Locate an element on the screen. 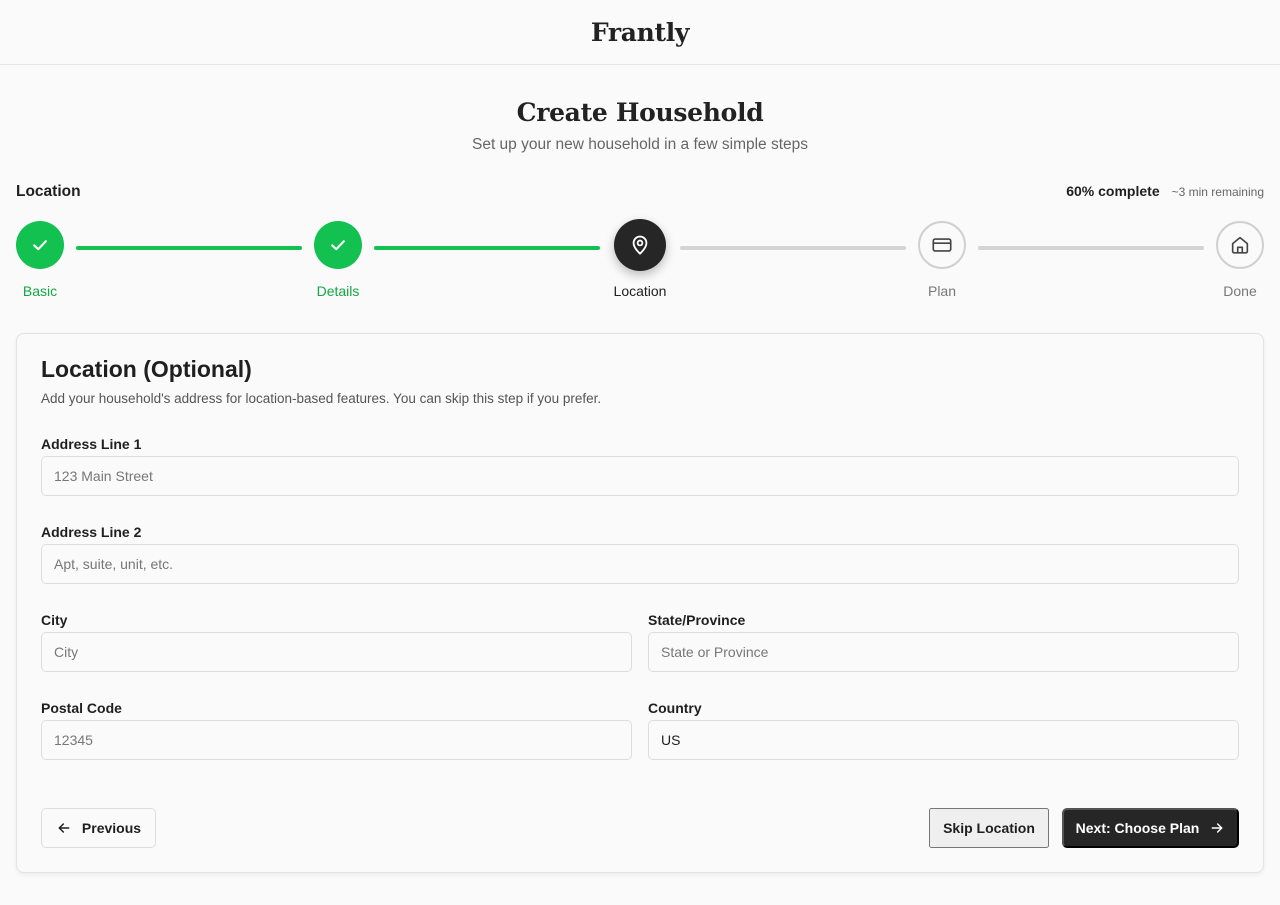  credit-card-icon is located at coordinates (942, 245).